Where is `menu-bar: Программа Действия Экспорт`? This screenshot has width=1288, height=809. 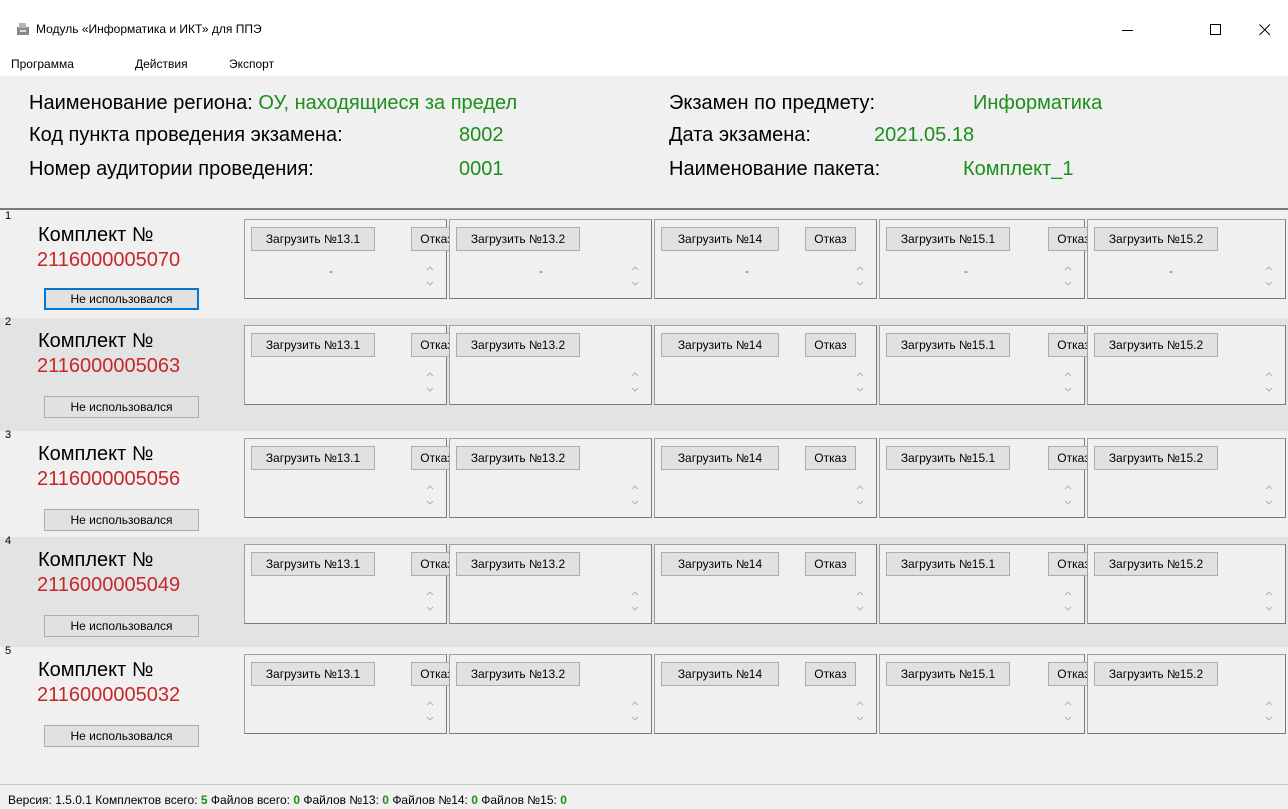 menu-bar: Программа Действия Экспорт is located at coordinates (644, 64).